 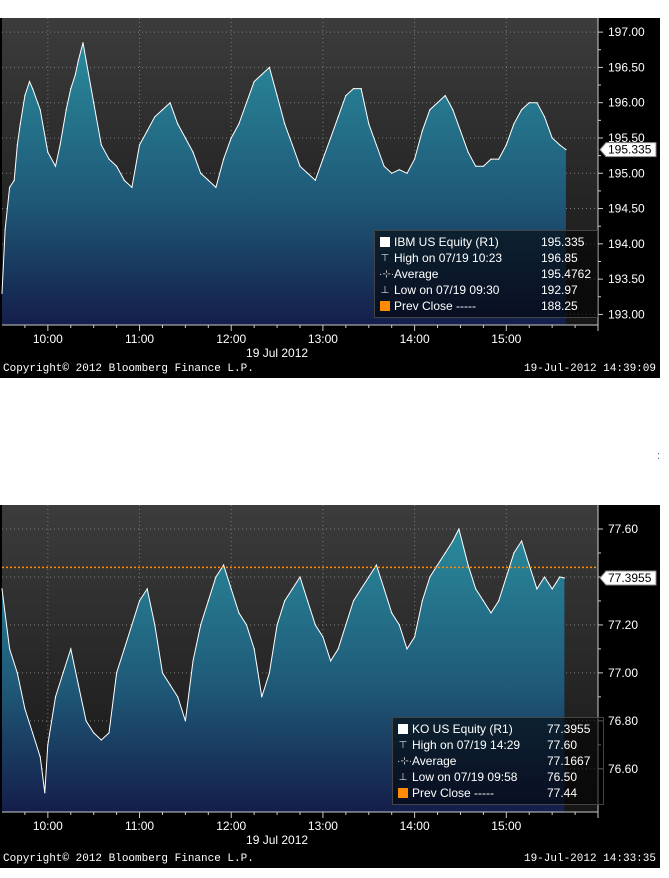 What do you see at coordinates (385, 306) in the screenshot?
I see `orange-square-icon` at bounding box center [385, 306].